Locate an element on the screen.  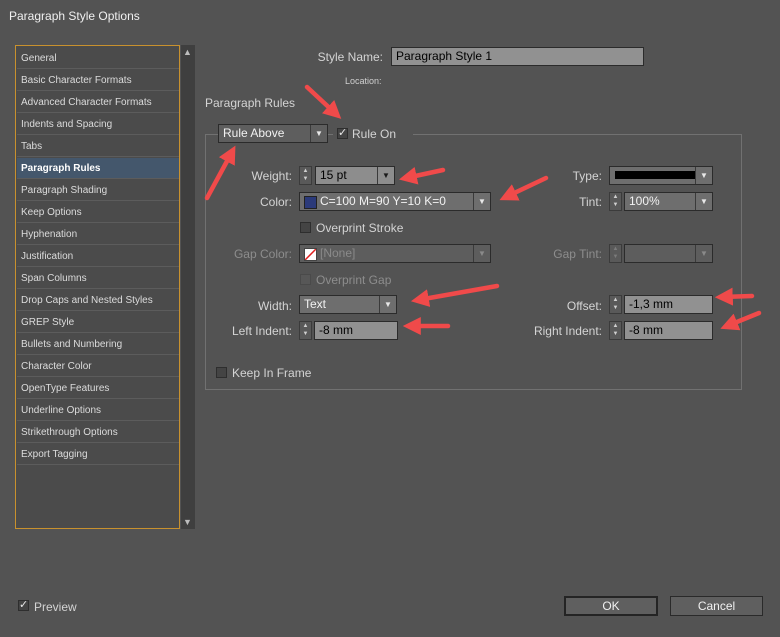
tint-field: 100% ▼ is located at coordinates (668, 201).